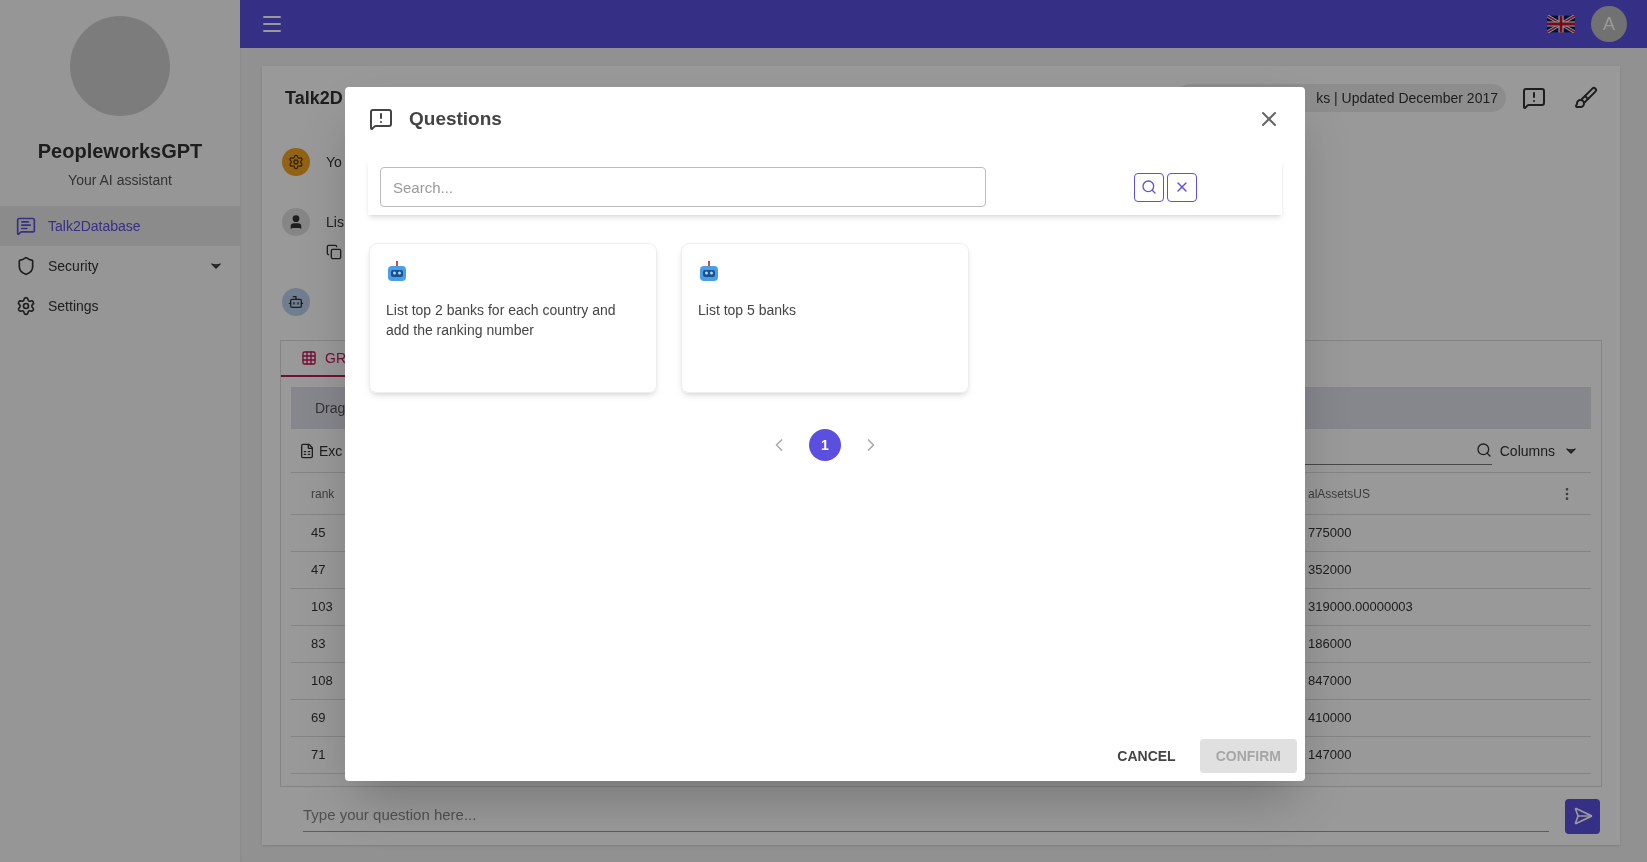 Image resolution: width=1647 pixels, height=862 pixels. Describe the element at coordinates (334, 252) in the screenshot. I see `copy-icon` at that location.